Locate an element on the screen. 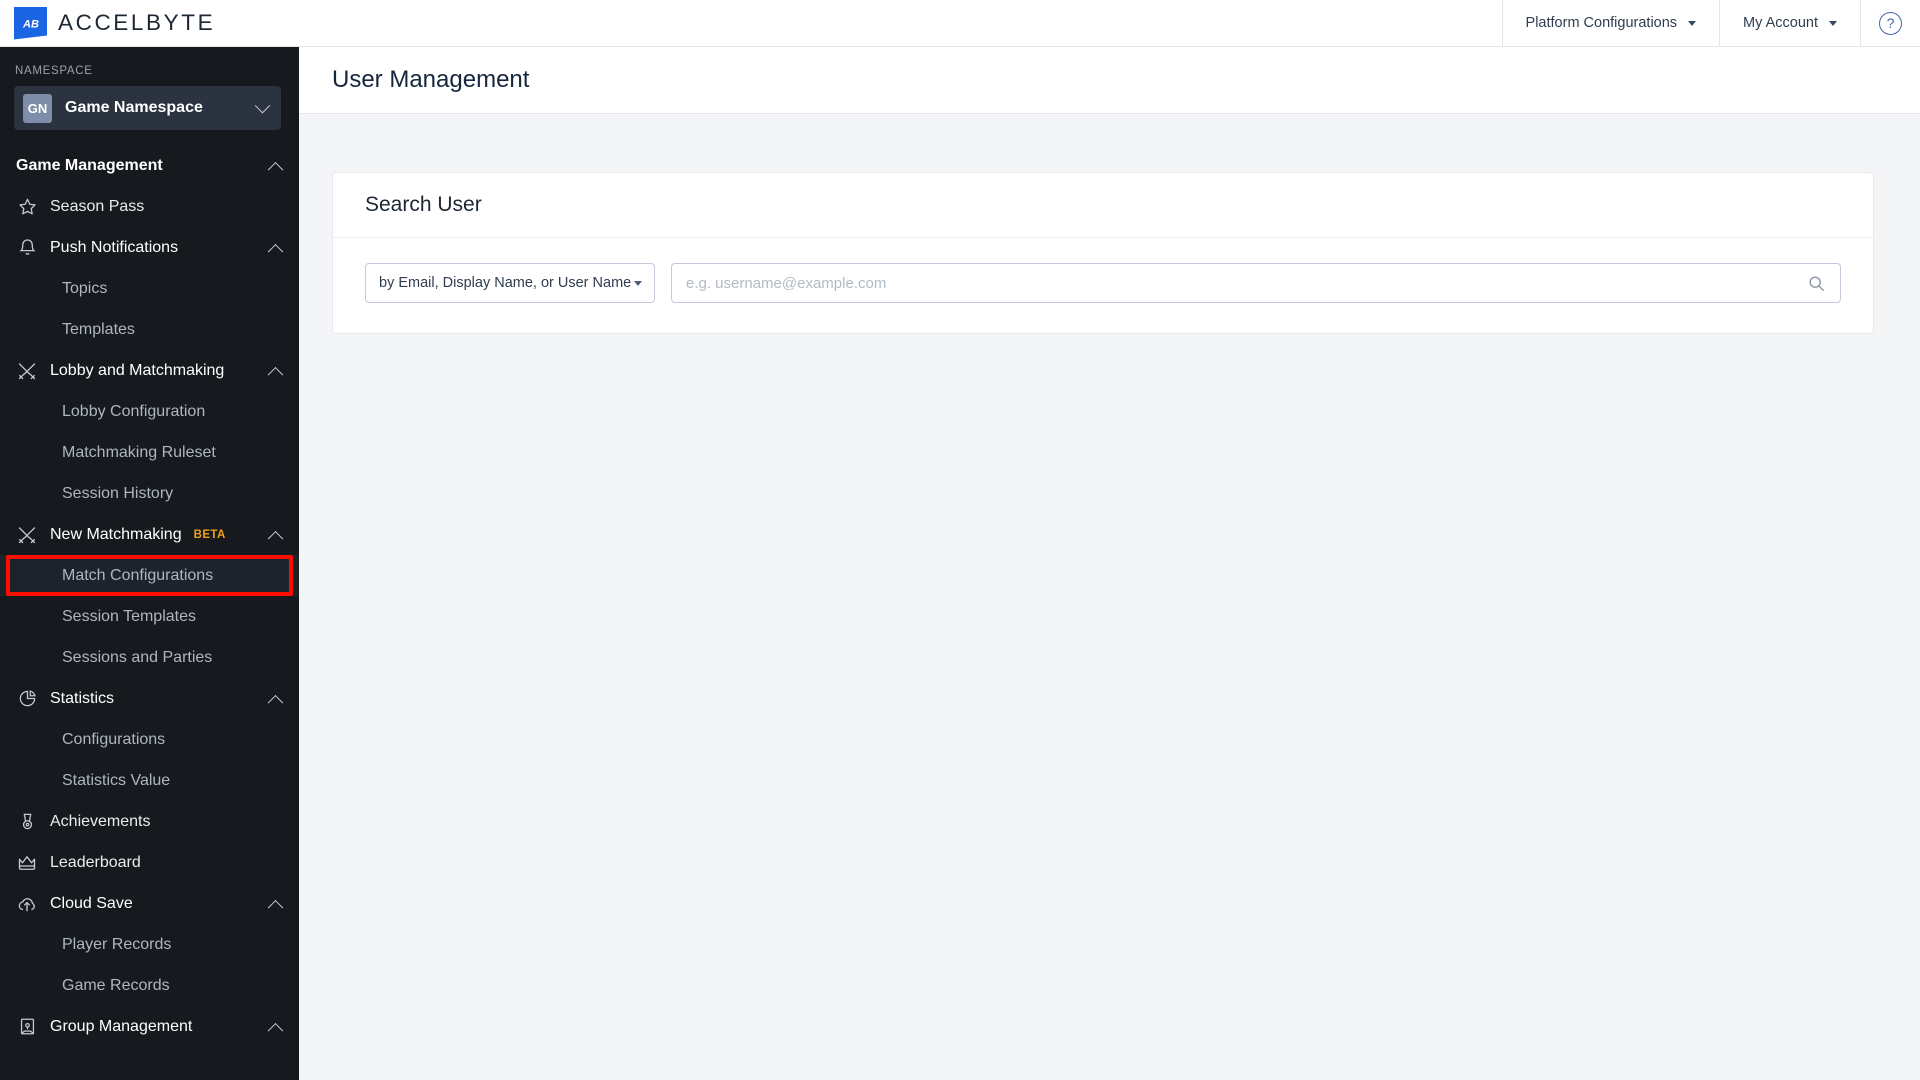  sidebar-section-game-management: Game Management is located at coordinates (149, 165).